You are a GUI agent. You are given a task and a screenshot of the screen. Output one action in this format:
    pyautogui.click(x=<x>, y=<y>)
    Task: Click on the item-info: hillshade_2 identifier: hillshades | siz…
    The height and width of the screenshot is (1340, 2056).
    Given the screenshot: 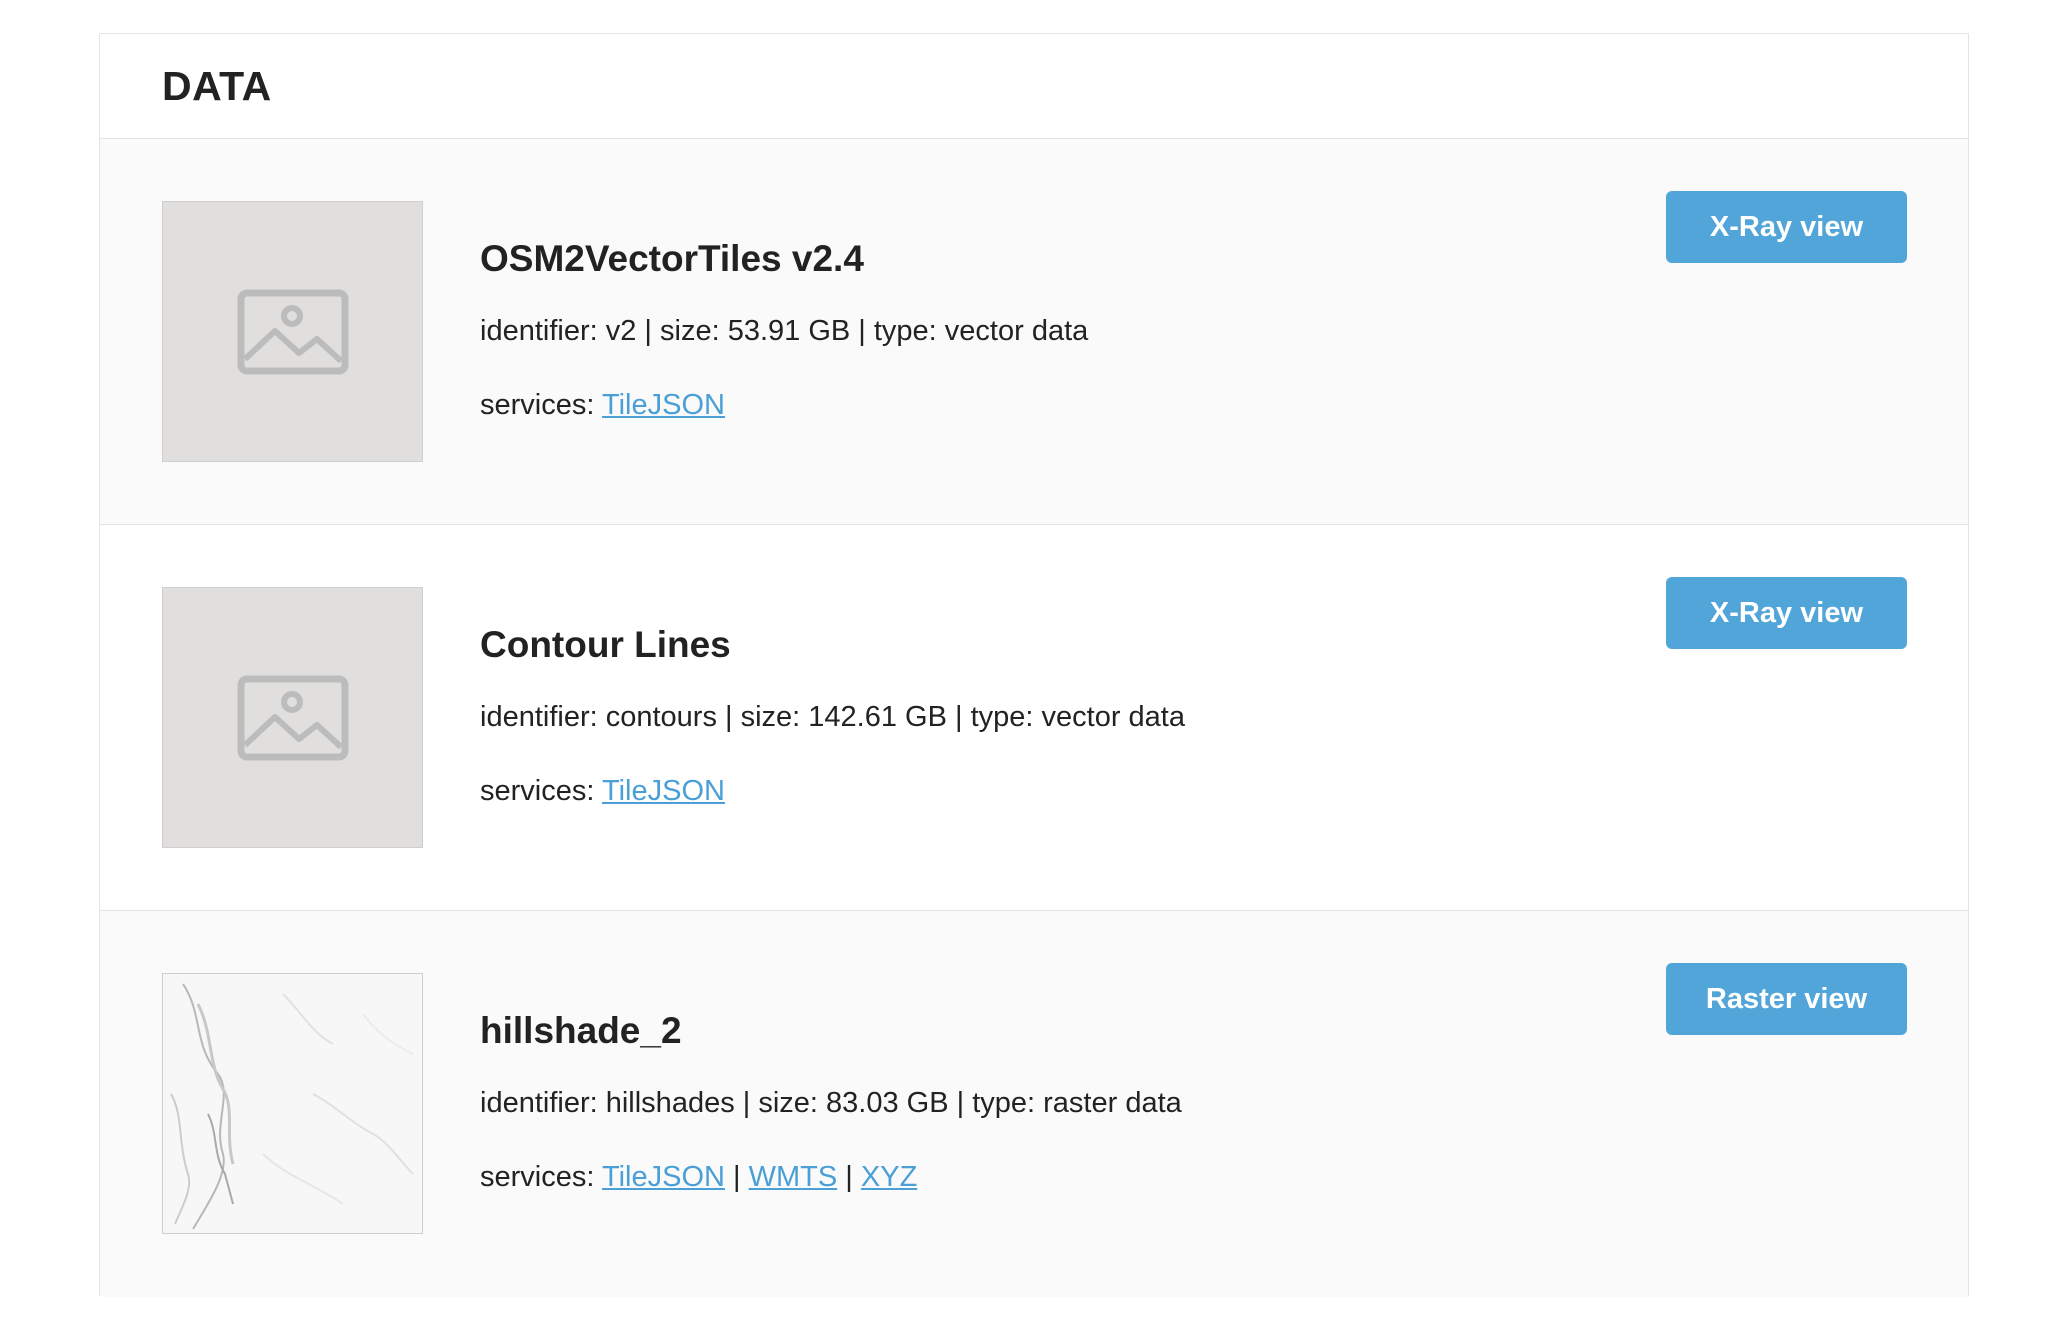 What is the action you would take?
    pyautogui.click(x=831, y=1102)
    